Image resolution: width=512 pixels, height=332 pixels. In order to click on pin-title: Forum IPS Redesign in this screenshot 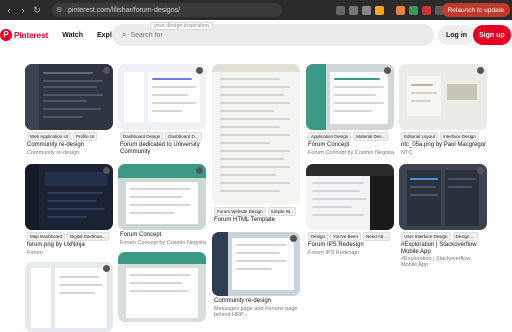, I will do `click(351, 245)`.